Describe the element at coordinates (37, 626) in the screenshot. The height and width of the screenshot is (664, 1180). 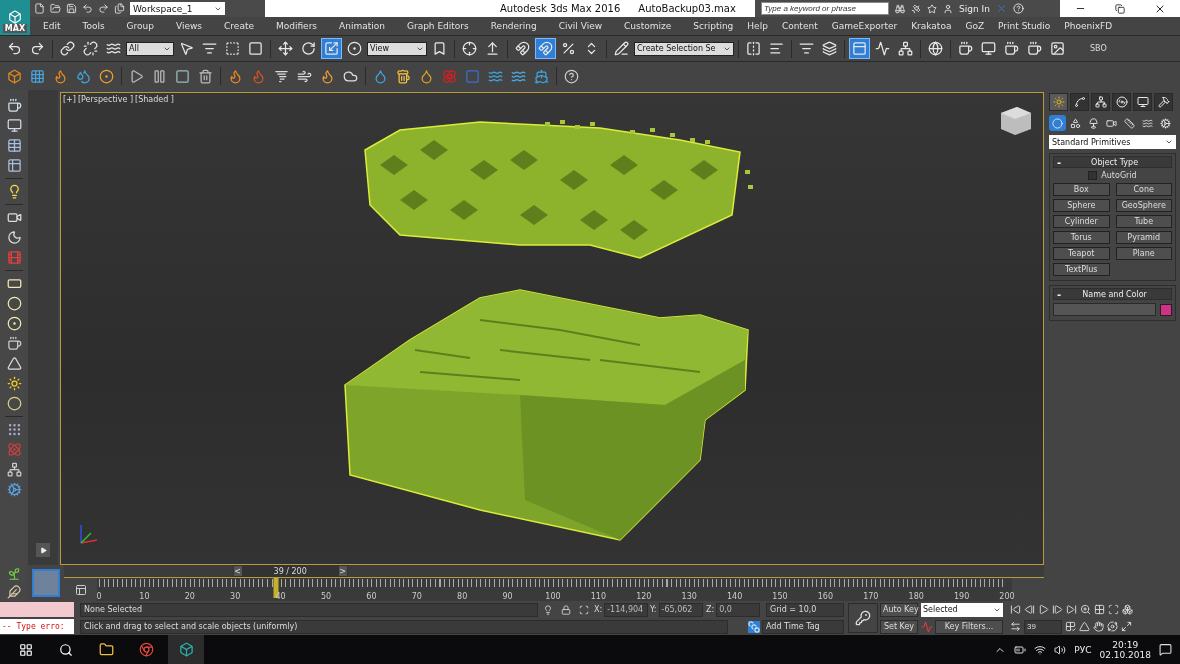
I see `script-error-text: -- Type erro:` at that location.